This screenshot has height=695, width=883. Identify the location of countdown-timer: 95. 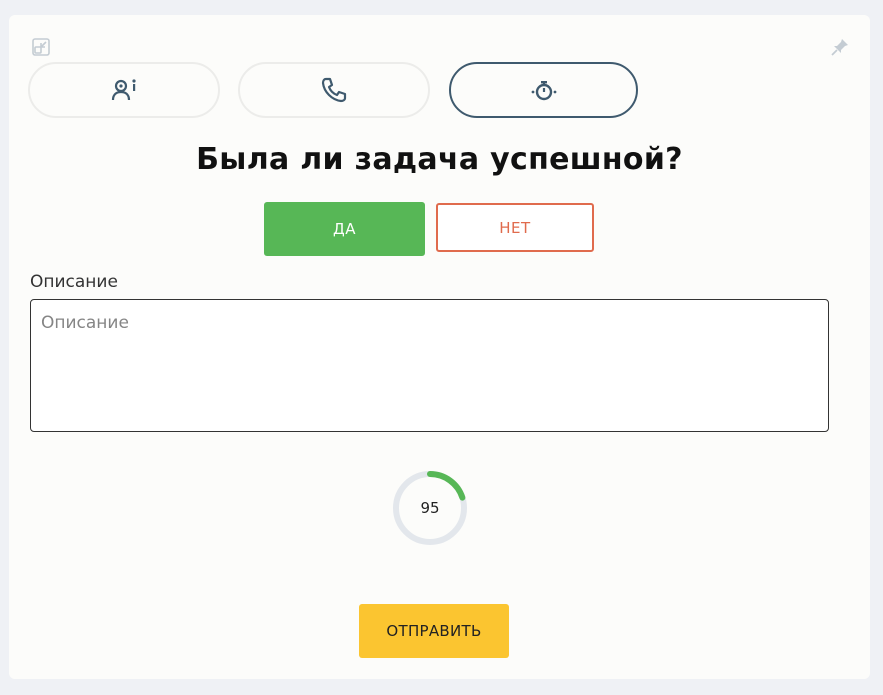
(430, 508).